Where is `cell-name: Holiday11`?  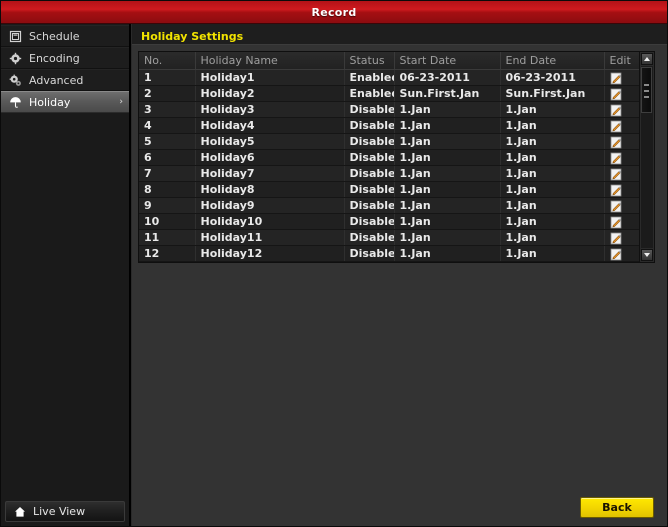 cell-name: Holiday11 is located at coordinates (270, 237).